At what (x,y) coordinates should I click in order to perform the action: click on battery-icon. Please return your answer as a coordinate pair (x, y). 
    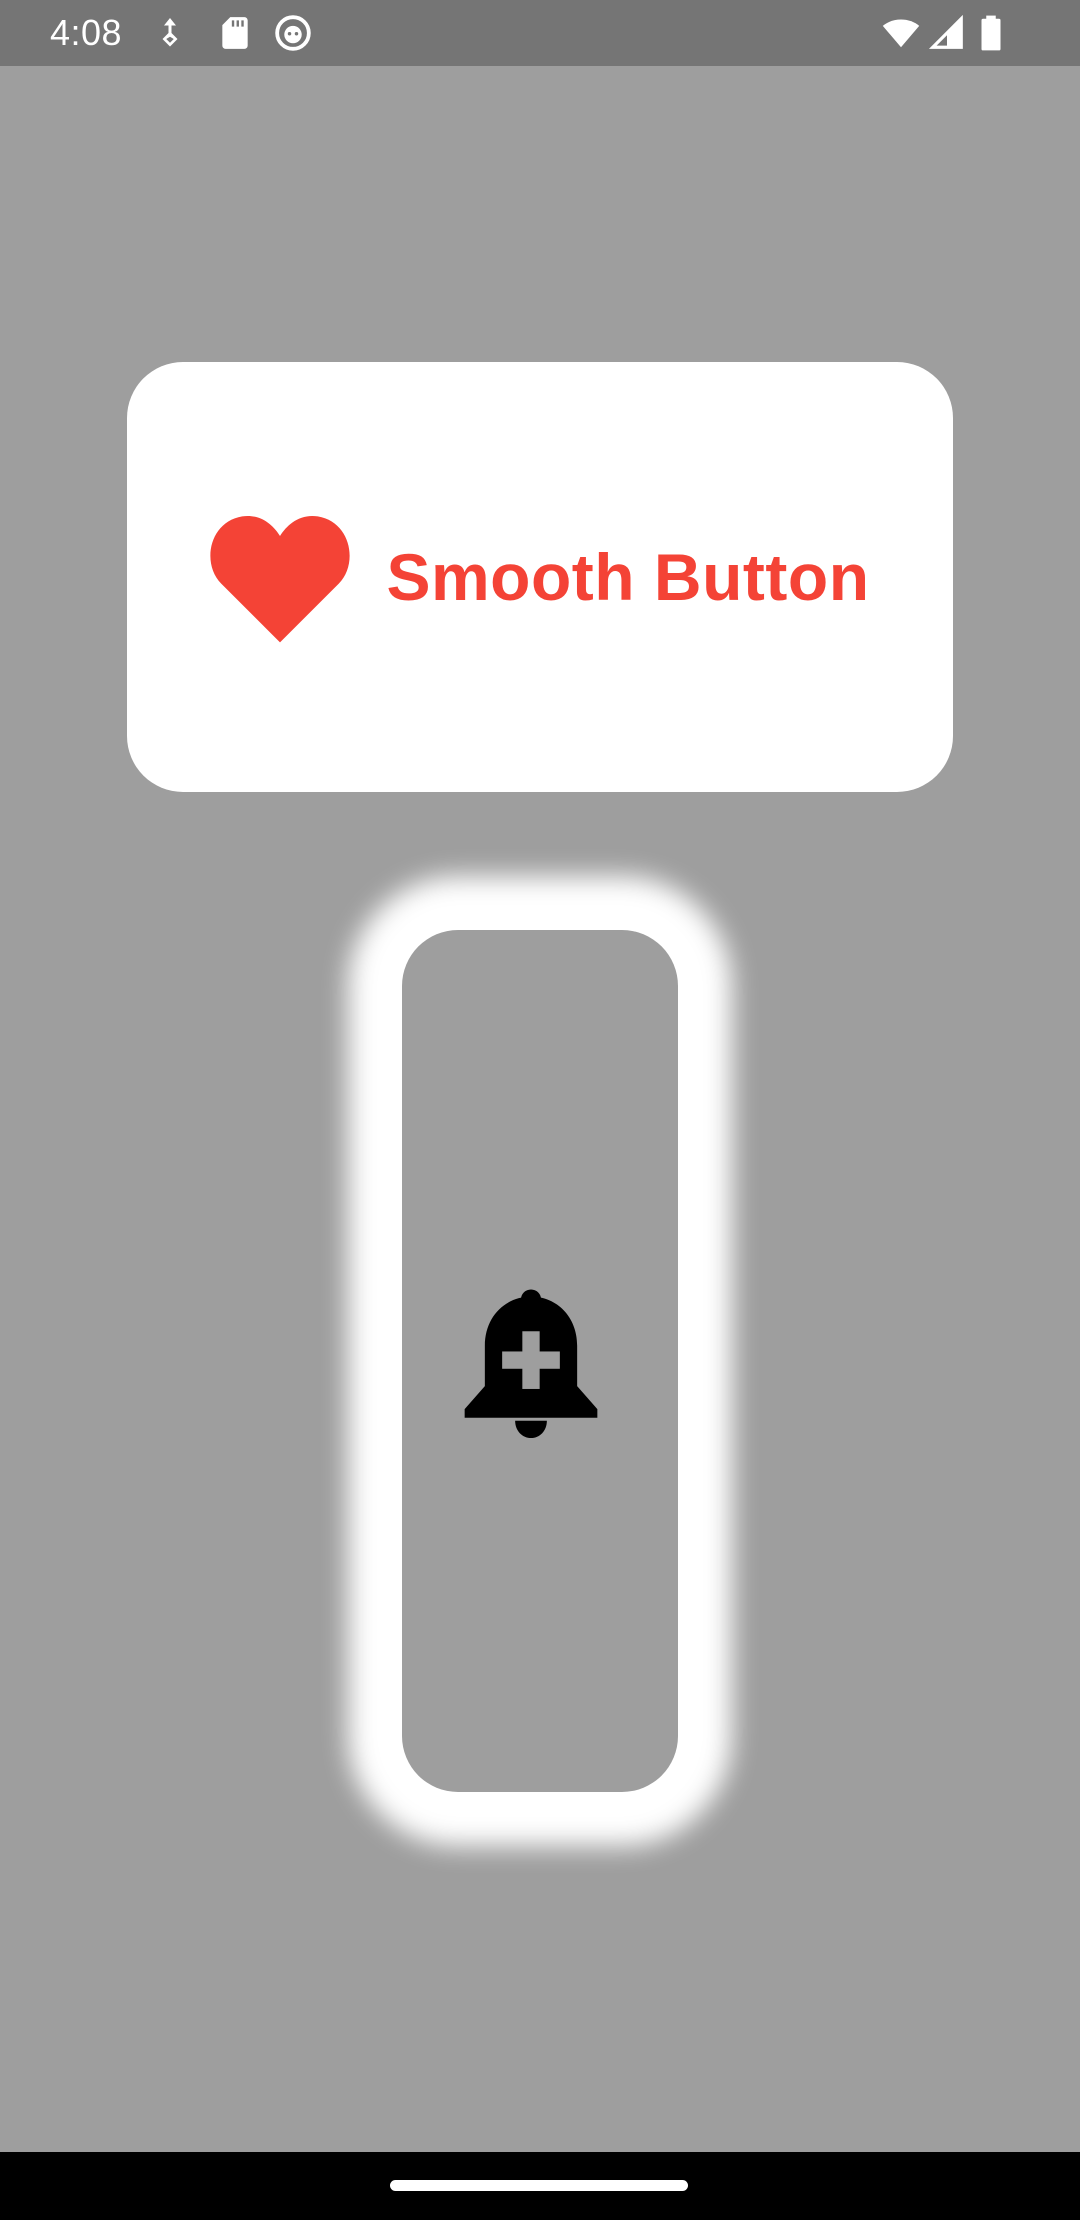
    Looking at the image, I should click on (991, 33).